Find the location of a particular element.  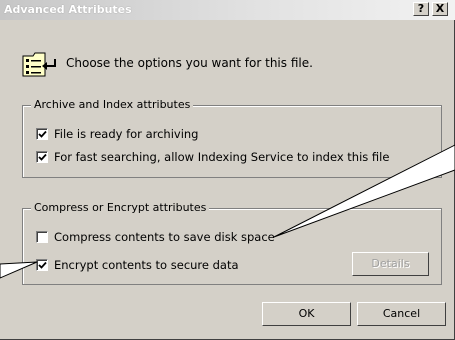

file-properties-icon is located at coordinates (39, 65).